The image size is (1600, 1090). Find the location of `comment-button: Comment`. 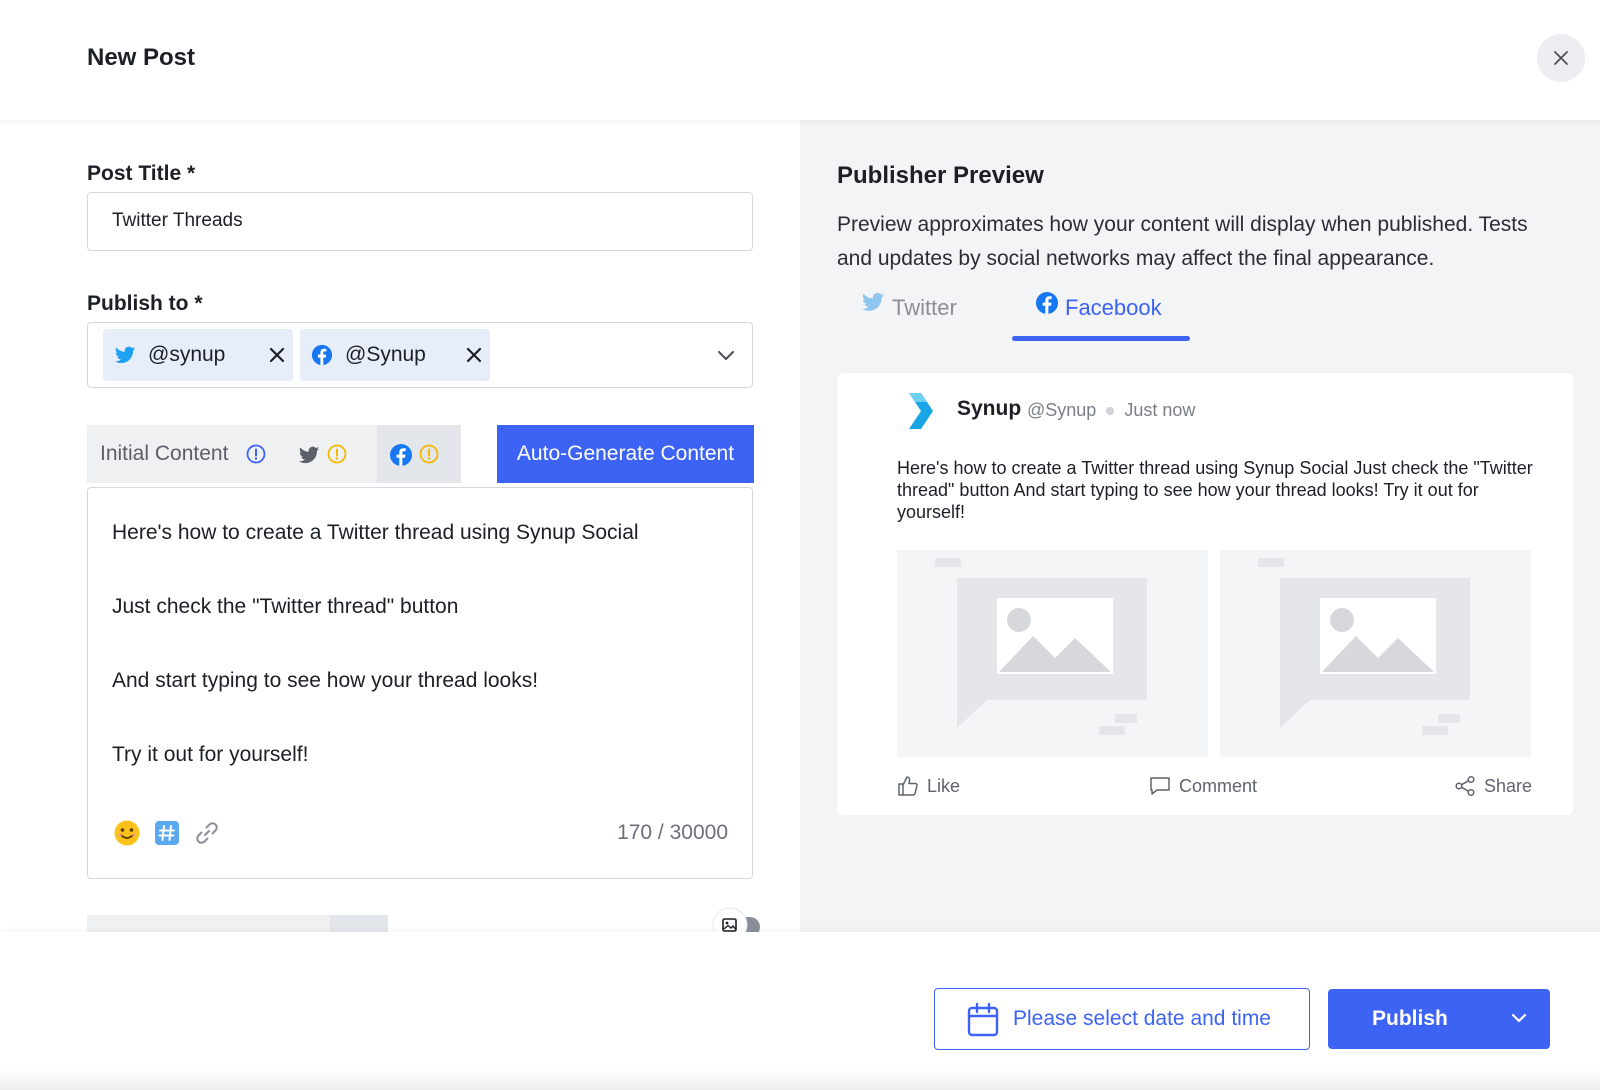

comment-button: Comment is located at coordinates (1203, 786).